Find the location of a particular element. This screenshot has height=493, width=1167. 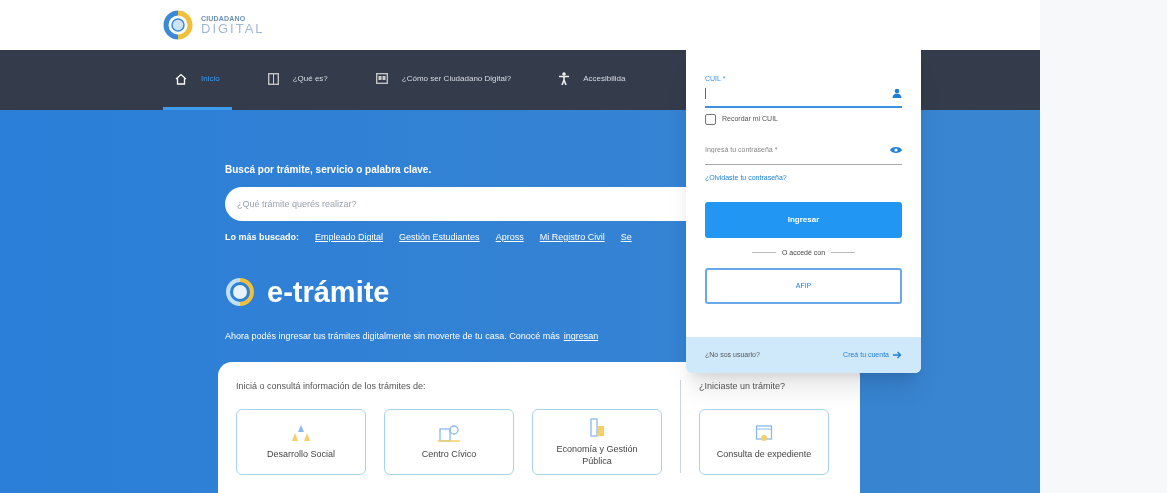

nav-tab: ¿Qué es? is located at coordinates (297, 80).